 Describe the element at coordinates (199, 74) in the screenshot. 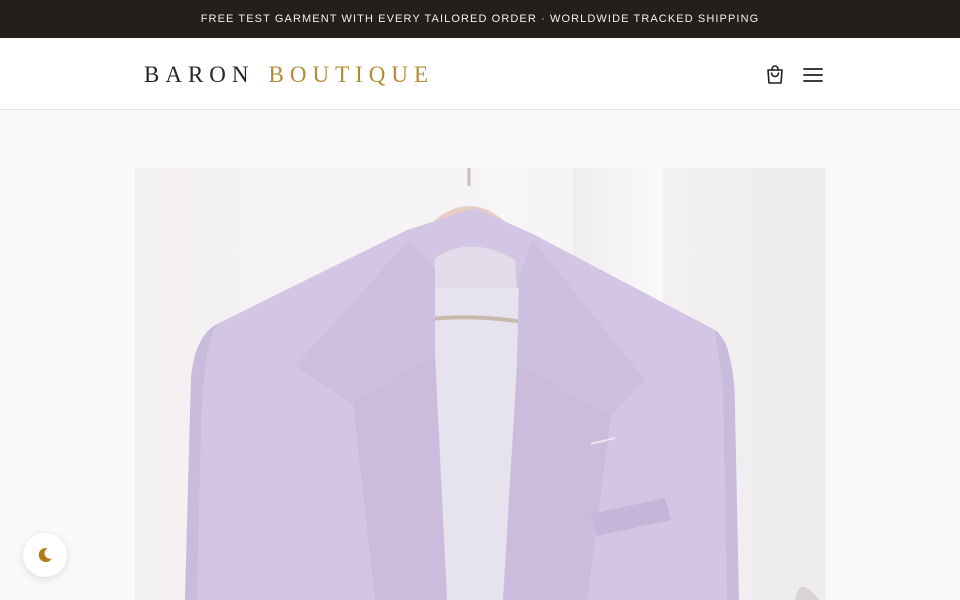

I see `brand-word-primary: BARON` at that location.